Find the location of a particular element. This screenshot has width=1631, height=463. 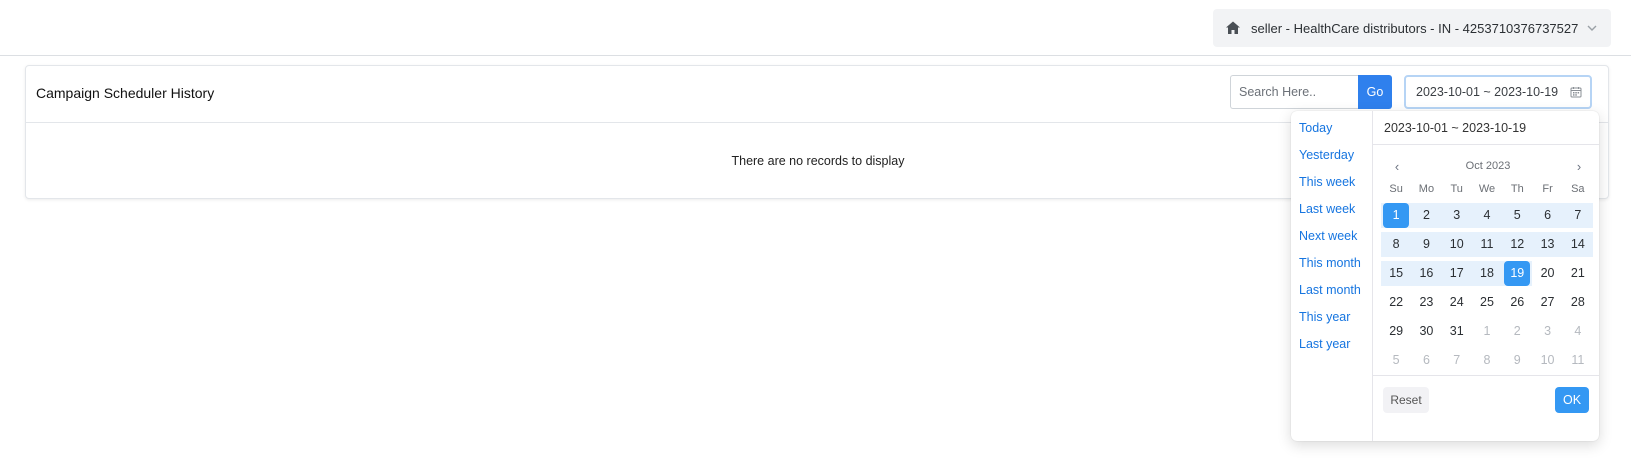

calendar-day: 14 is located at coordinates (1577, 244).